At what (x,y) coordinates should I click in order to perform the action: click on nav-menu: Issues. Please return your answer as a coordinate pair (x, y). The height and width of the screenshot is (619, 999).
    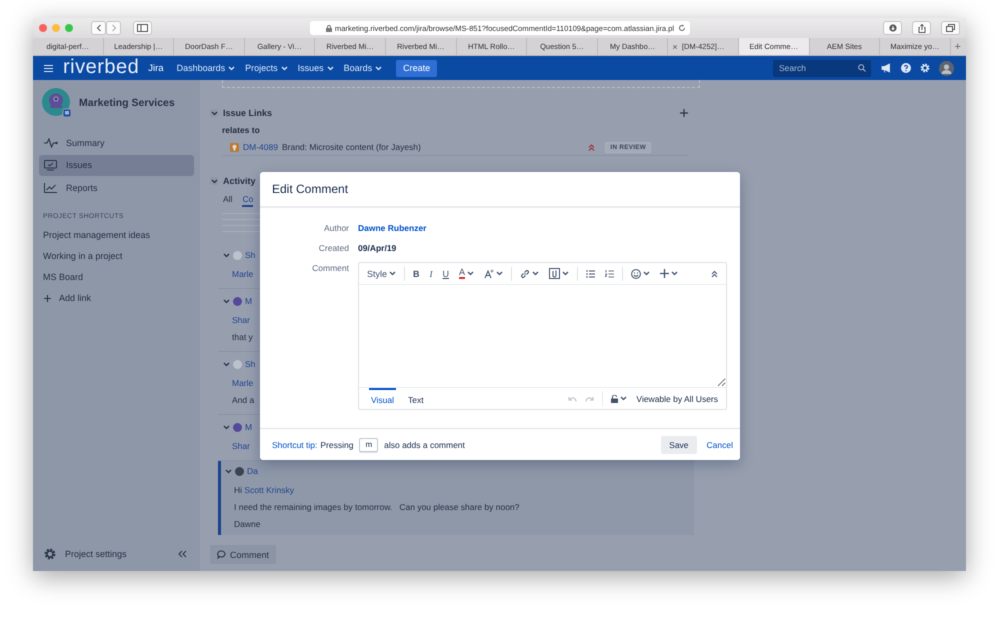
    Looking at the image, I should click on (315, 68).